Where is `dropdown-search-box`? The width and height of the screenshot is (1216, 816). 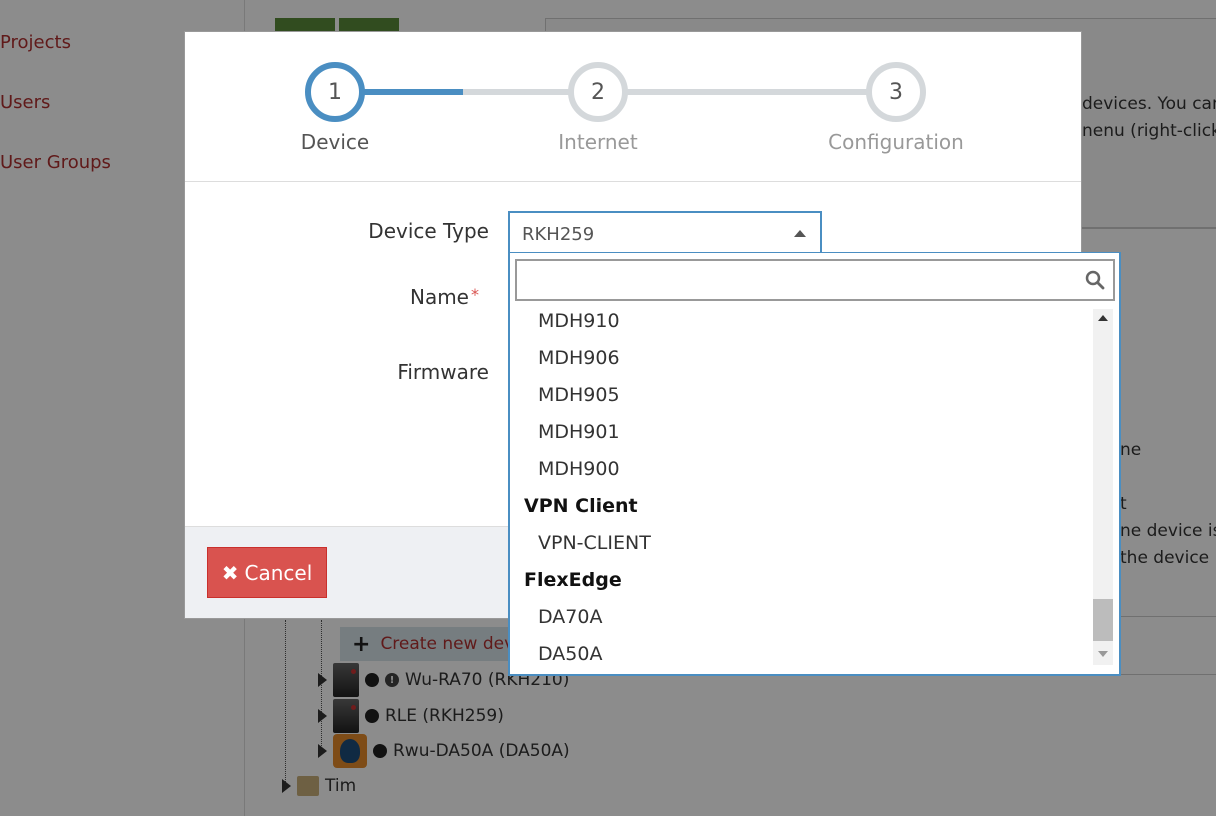 dropdown-search-box is located at coordinates (815, 280).